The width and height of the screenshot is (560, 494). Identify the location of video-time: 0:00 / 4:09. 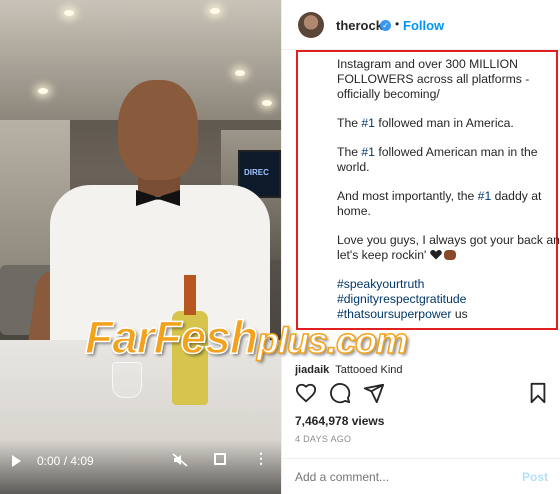
(65, 461).